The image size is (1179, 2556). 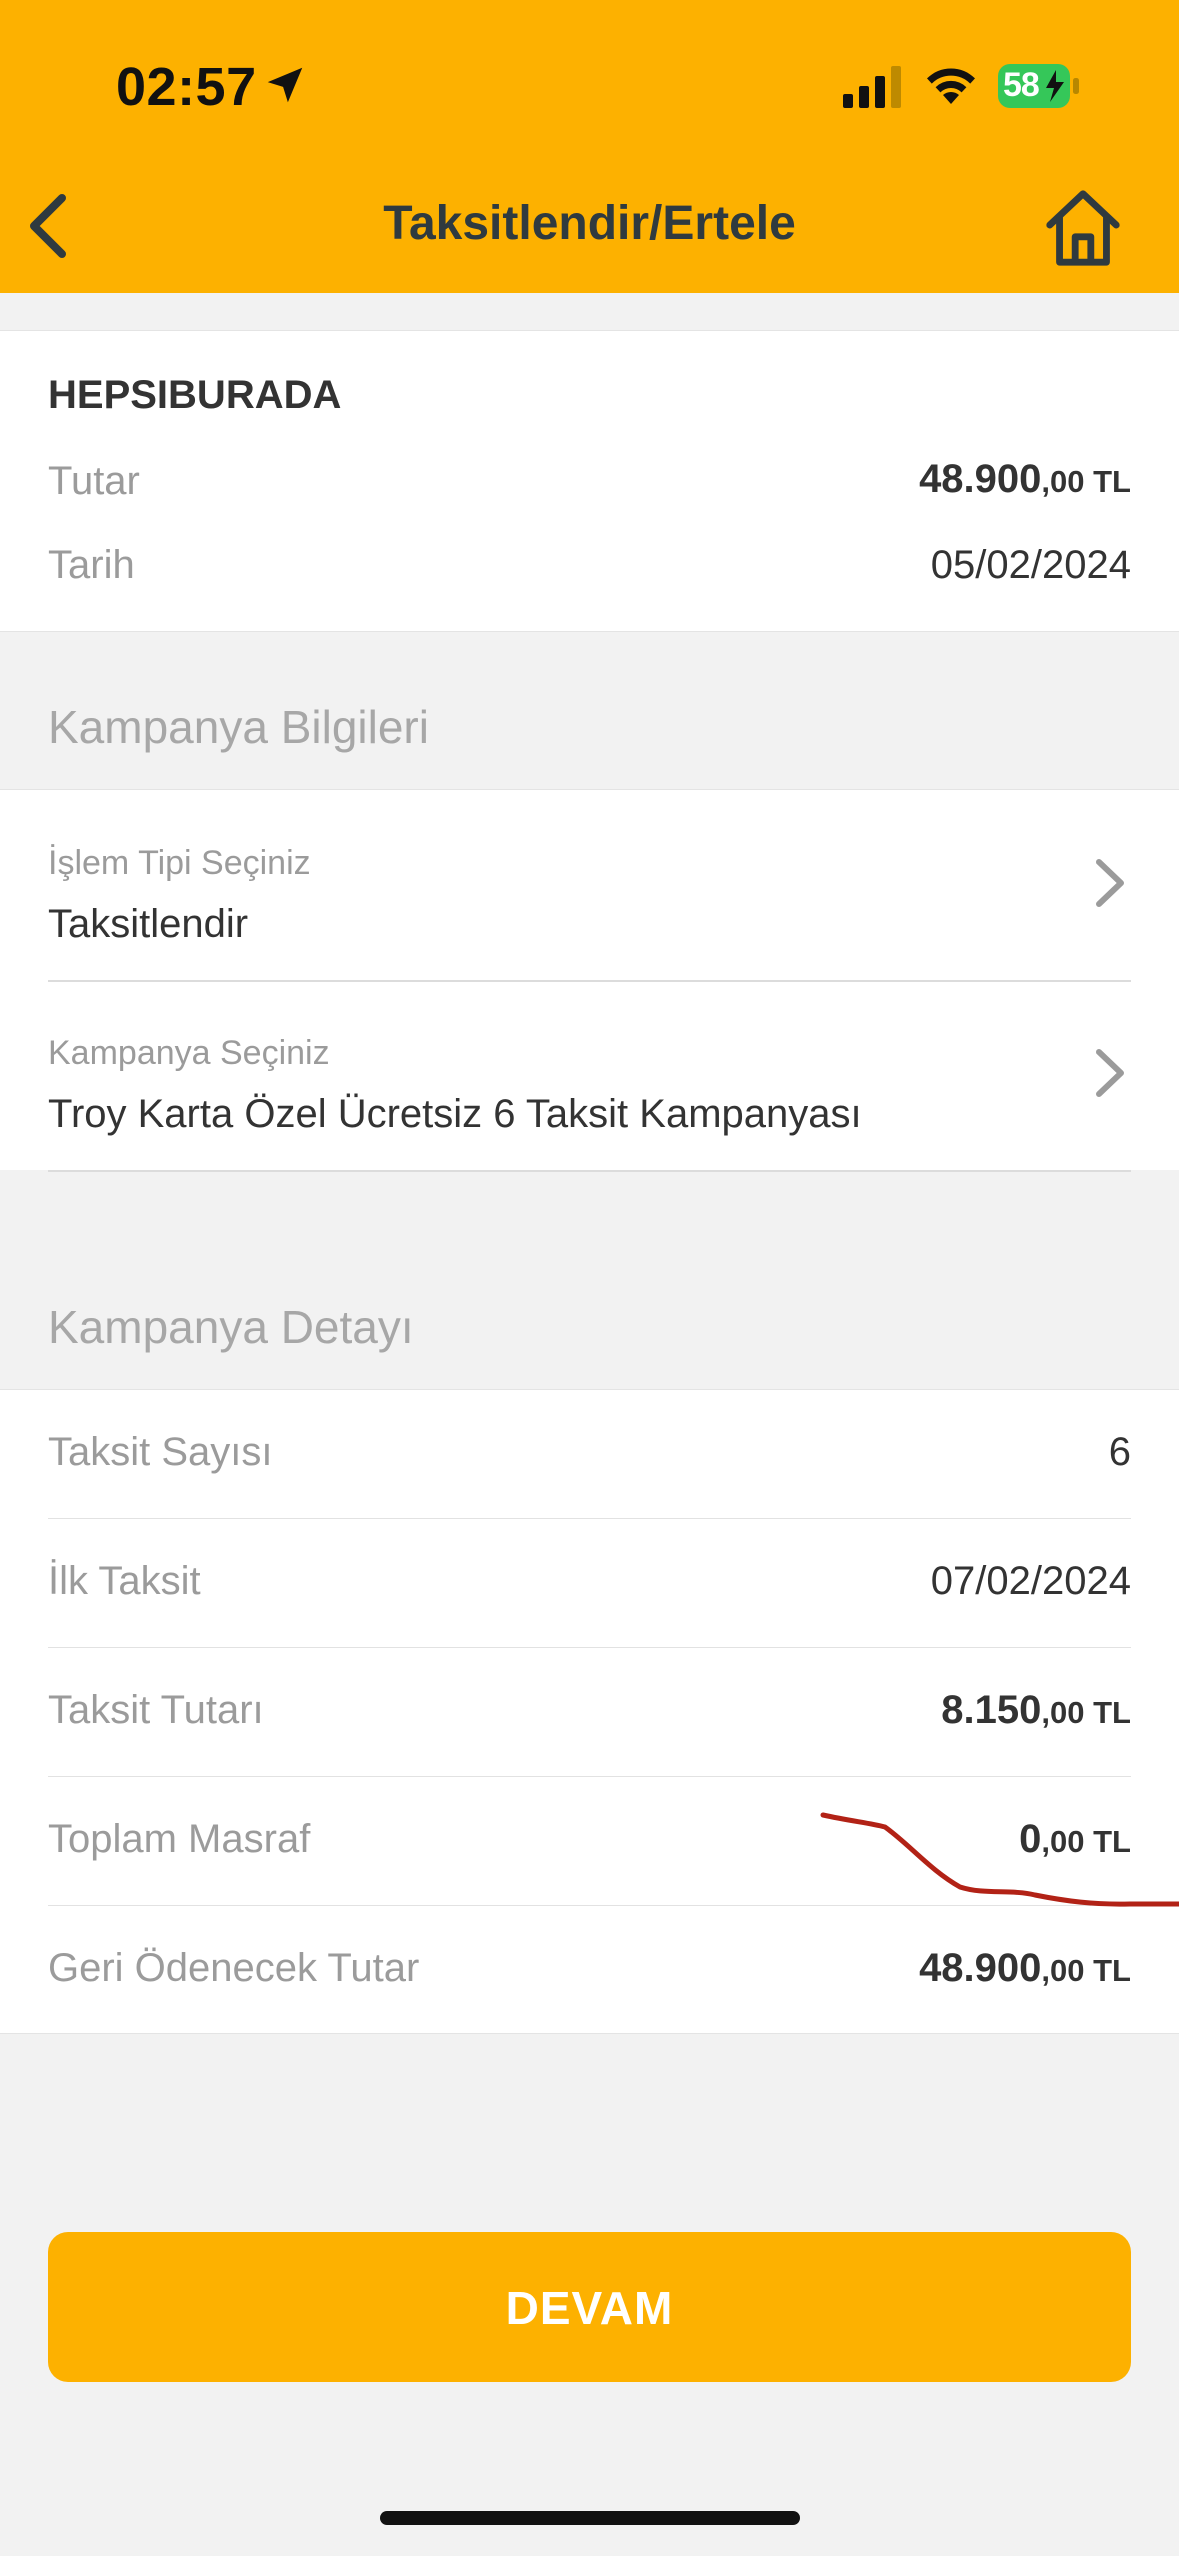 What do you see at coordinates (1086, 481) in the screenshot?
I see `amount-cents: ,00 TL` at bounding box center [1086, 481].